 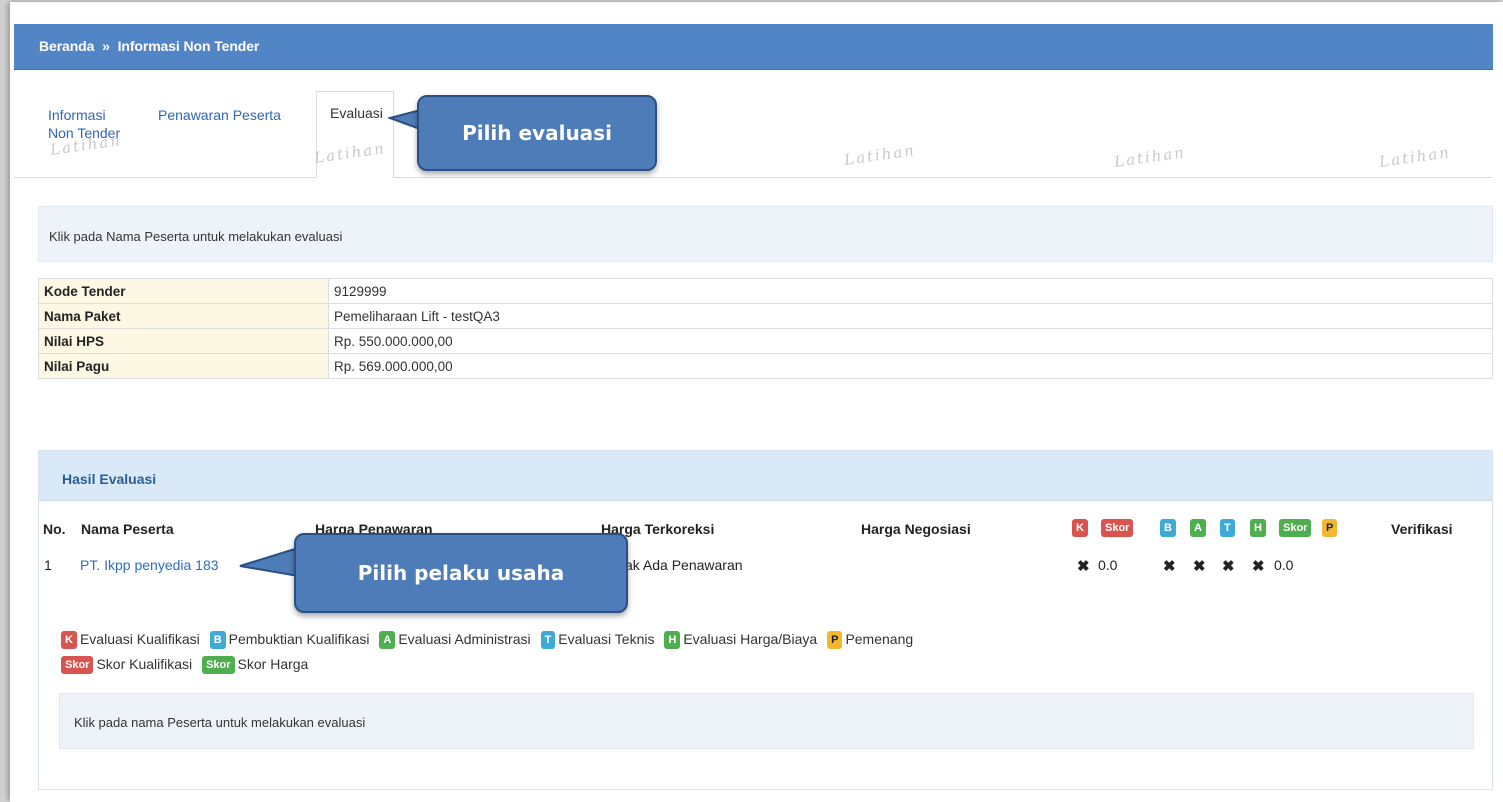 I want to click on tab-label-line1: Informasi, so click(x=77, y=115).